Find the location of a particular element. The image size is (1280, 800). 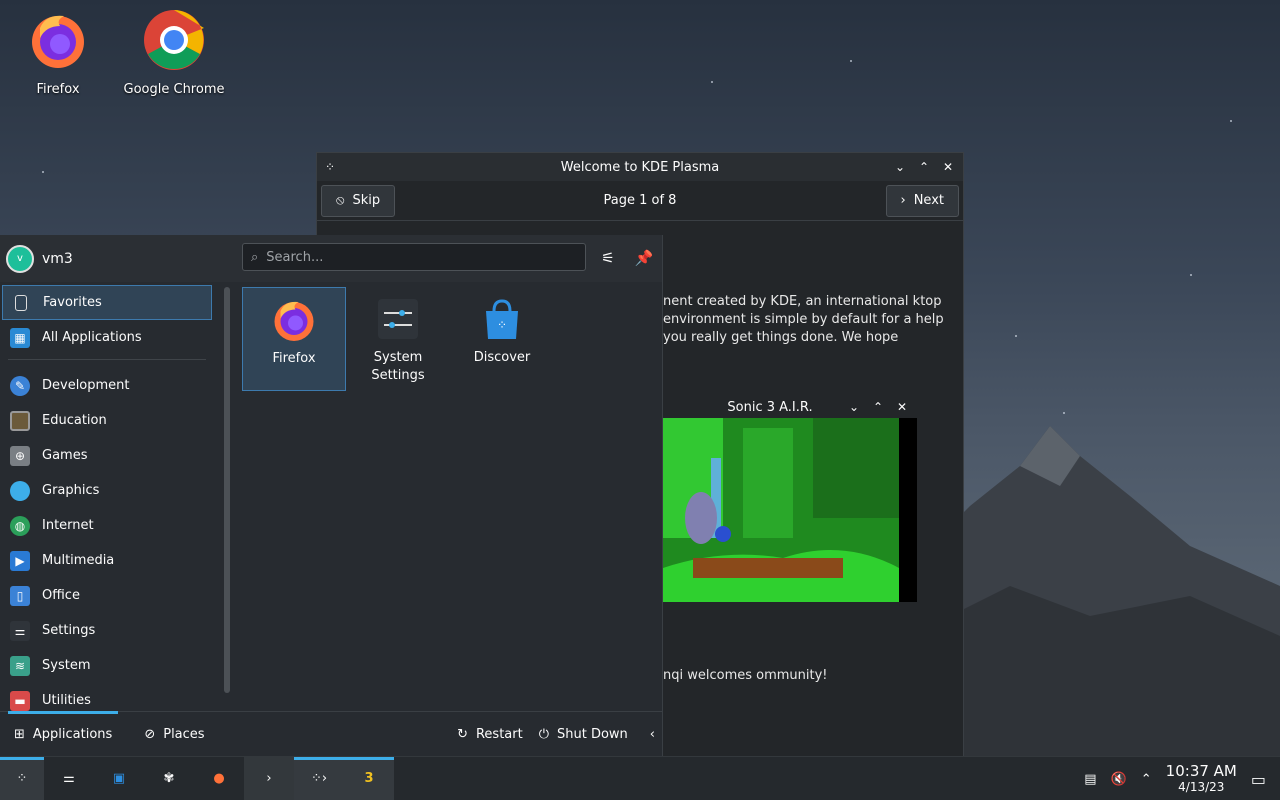

desktop-firefox: Firefox is located at coordinates (58, 52).